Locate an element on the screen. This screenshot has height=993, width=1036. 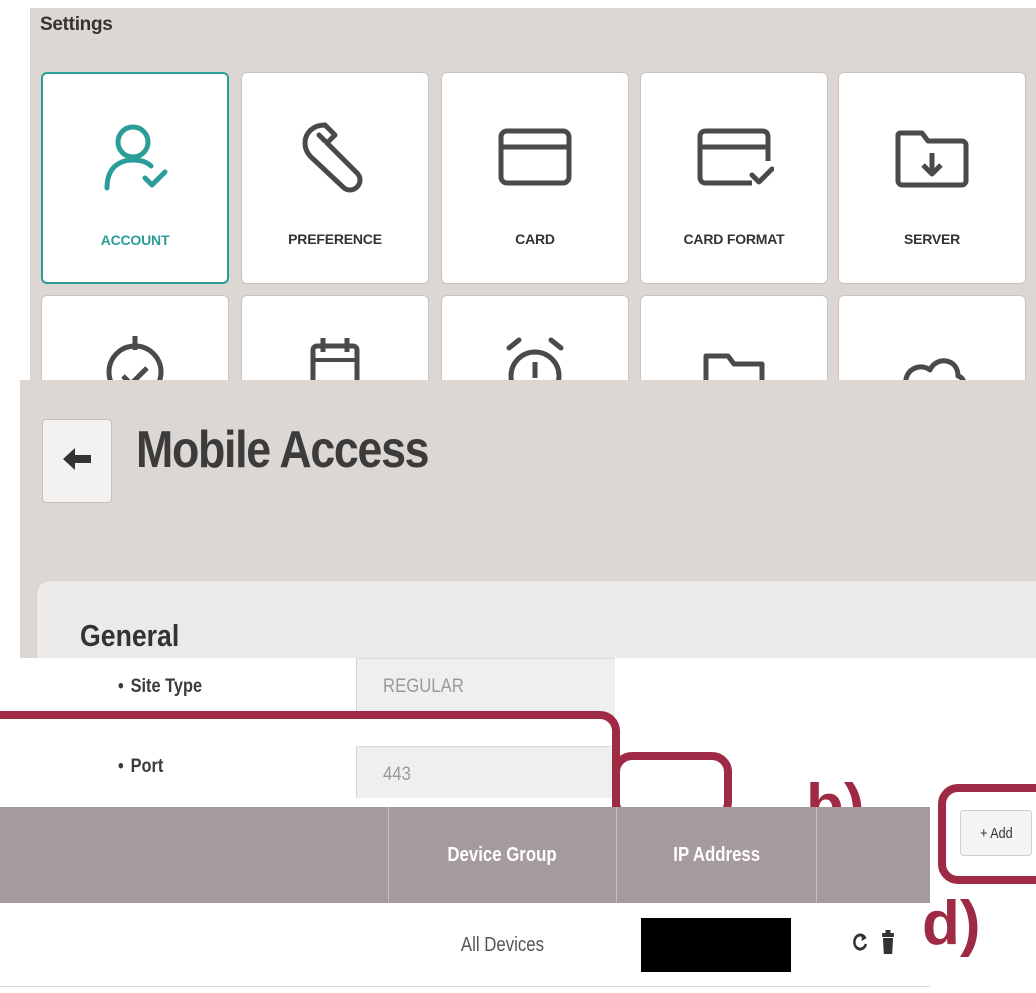
column-header-ip-address: IP Address is located at coordinates (716, 855).